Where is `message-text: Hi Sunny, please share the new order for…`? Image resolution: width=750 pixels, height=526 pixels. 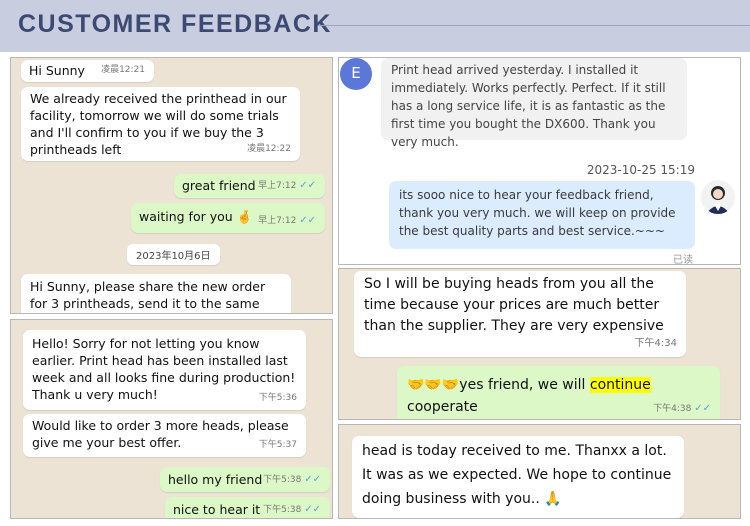
message-text: Hi Sunny, please share the new order for… is located at coordinates (148, 295).